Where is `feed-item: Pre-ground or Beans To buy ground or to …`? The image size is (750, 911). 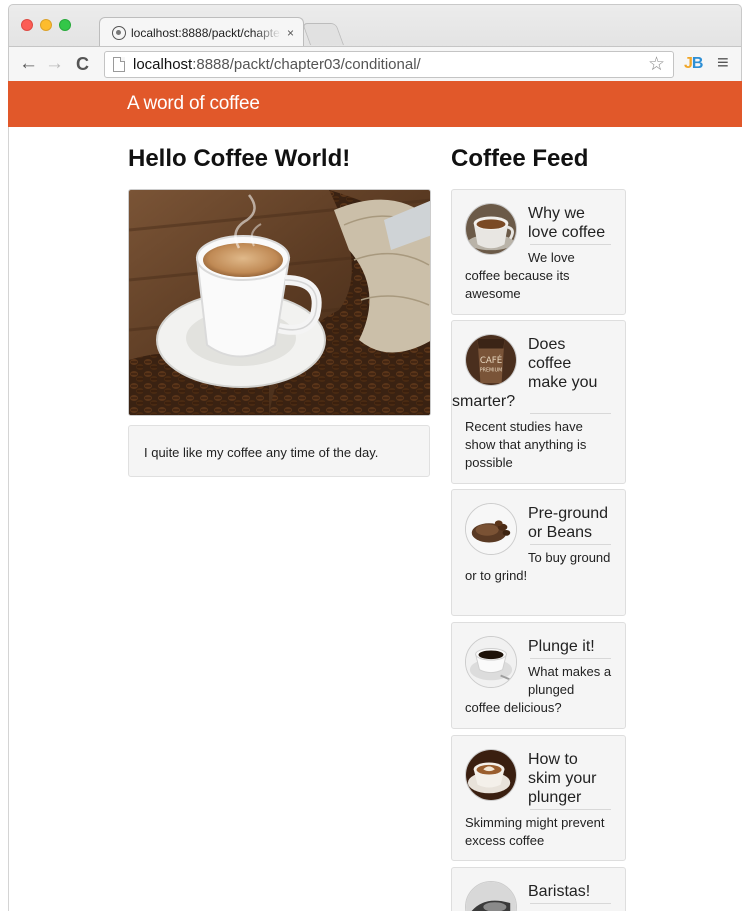 feed-item: Pre-ground or Beans To buy ground or to … is located at coordinates (538, 552).